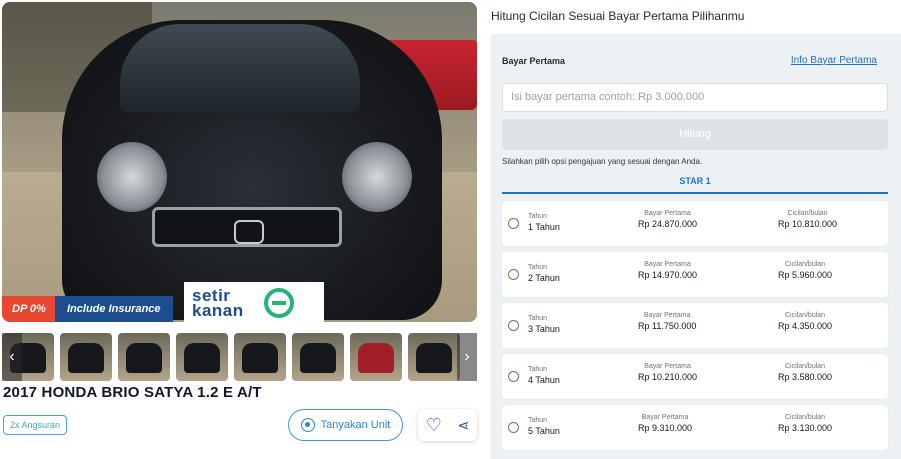  Describe the element at coordinates (463, 425) in the screenshot. I see `share-icon: ⋖` at that location.